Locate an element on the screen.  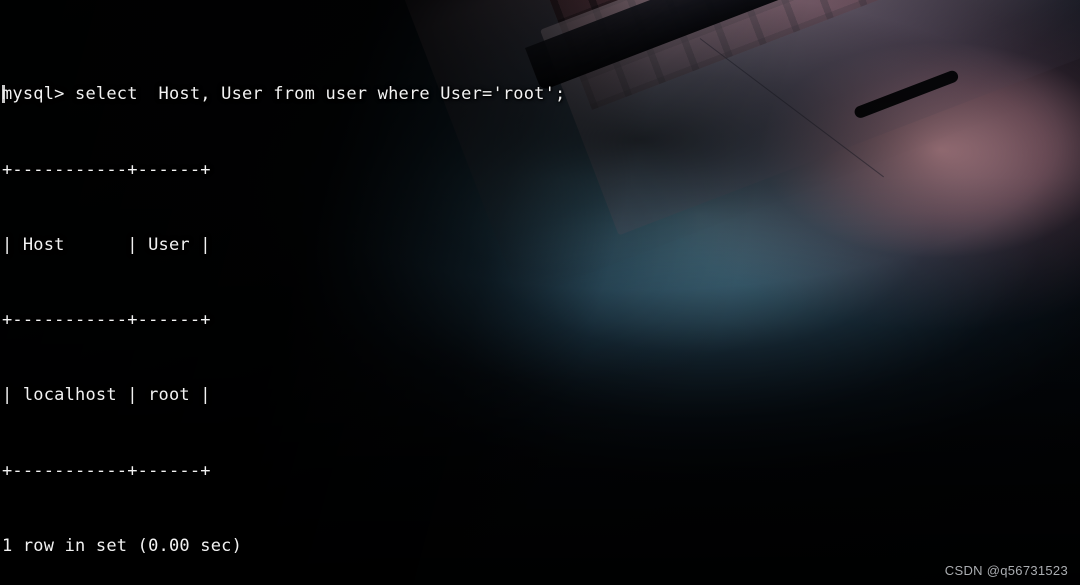
terminal-line-table-header: | Host | User | is located at coordinates (541, 245).